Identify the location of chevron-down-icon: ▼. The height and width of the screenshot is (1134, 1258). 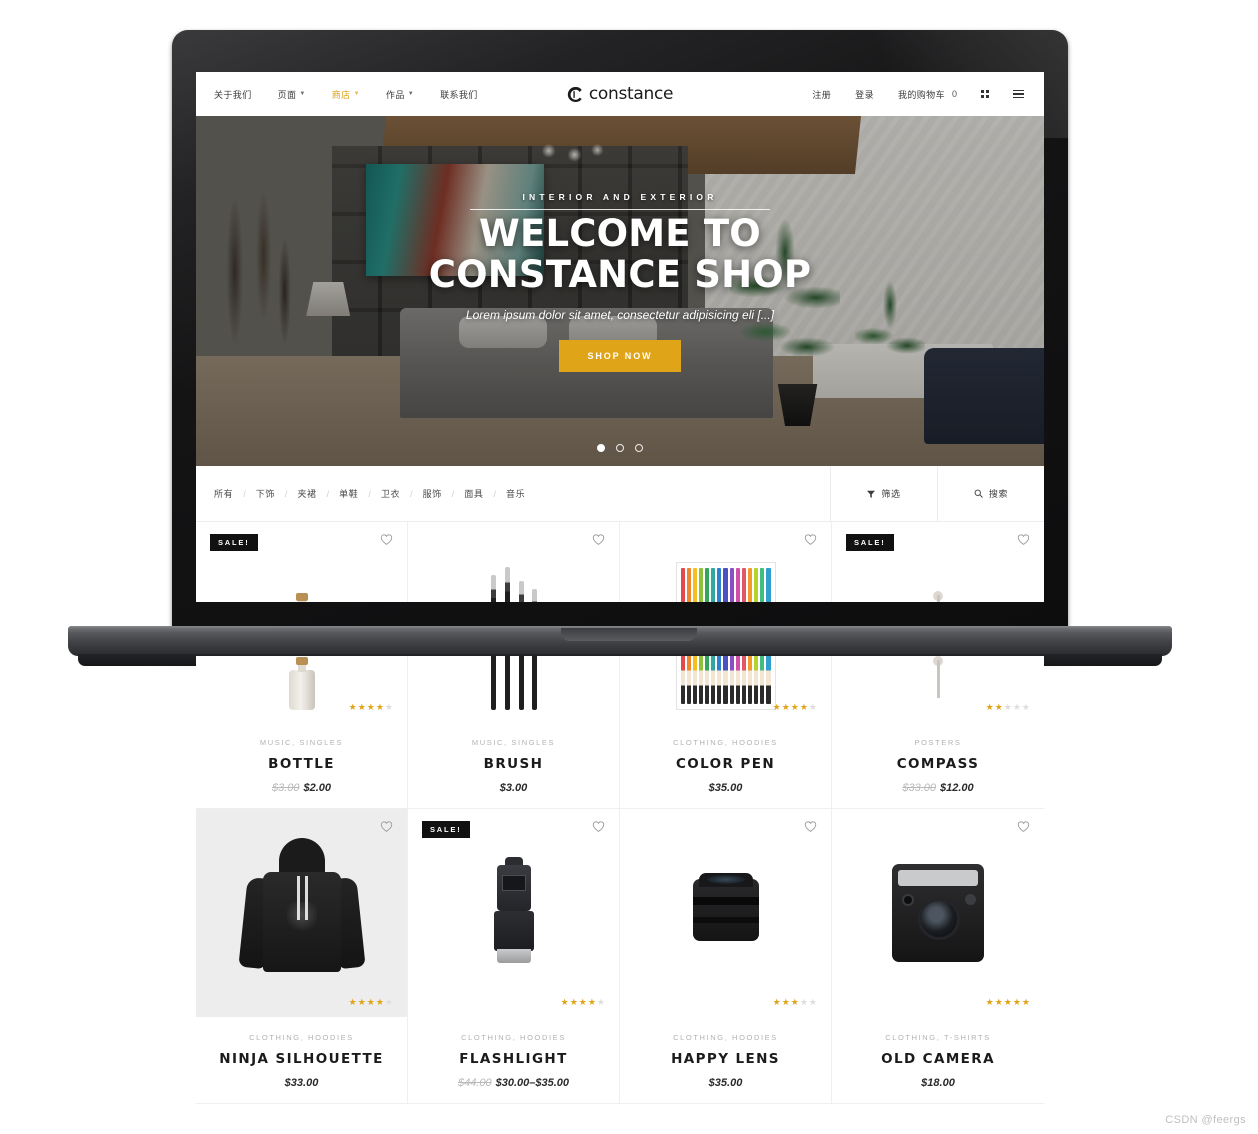
(356, 94).